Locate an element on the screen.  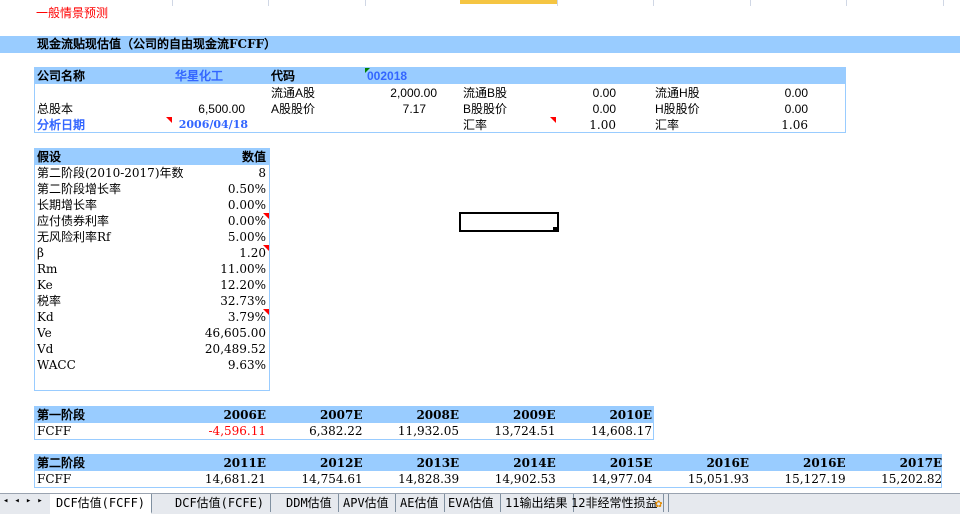
total-shares-value: 6,500.00 is located at coordinates (197, 109).